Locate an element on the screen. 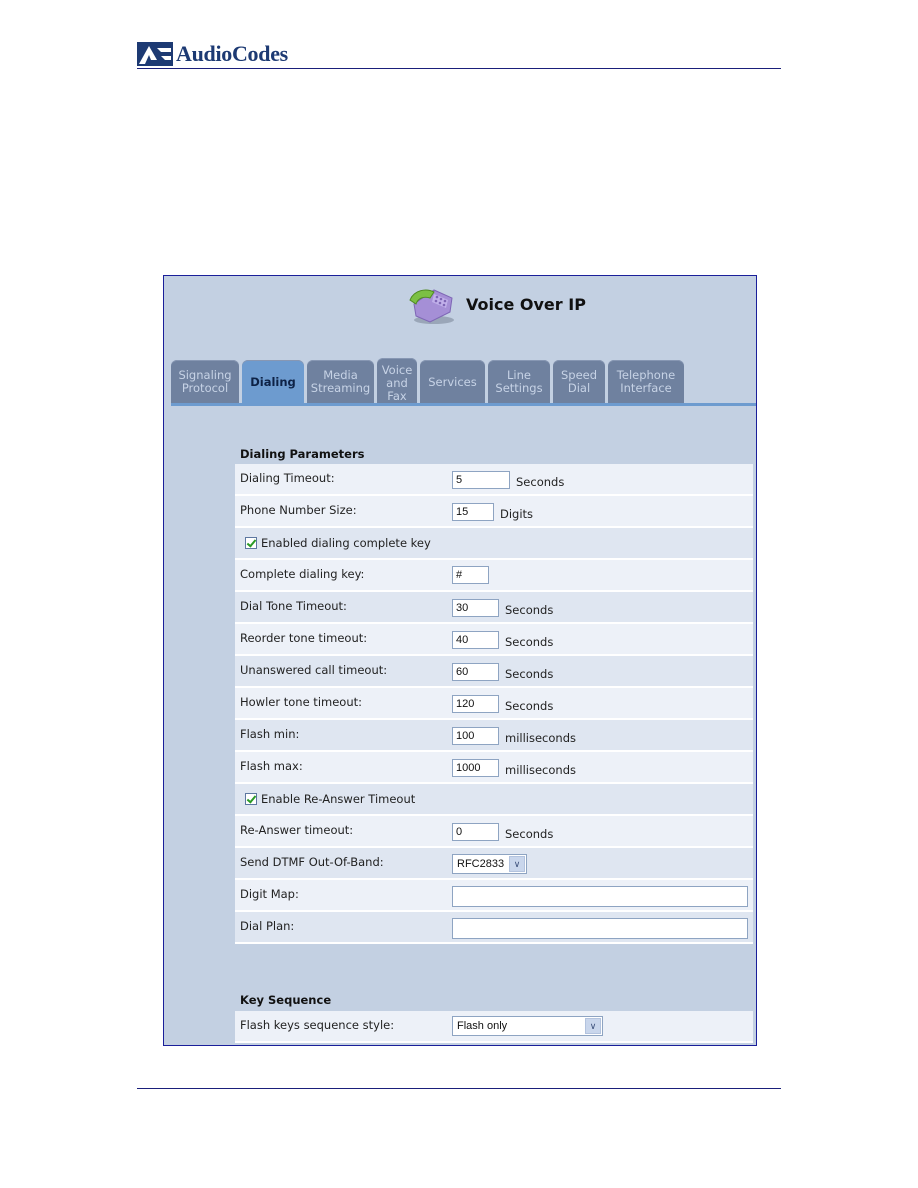 This screenshot has width=918, height=1188. checkbox-label: Enable Re-Answer Timeout is located at coordinates (338, 799).